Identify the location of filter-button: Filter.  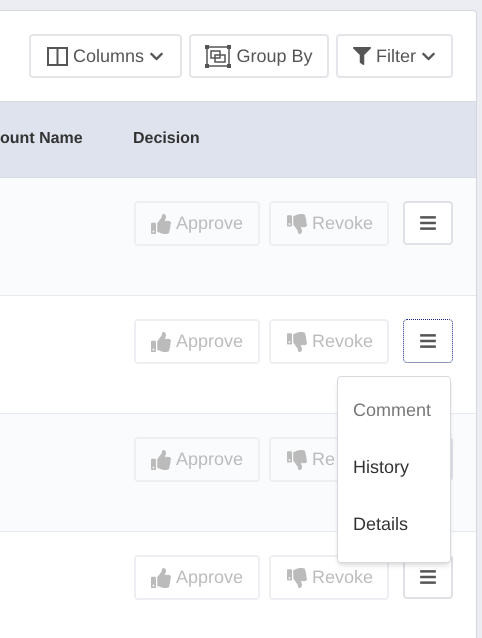
(394, 56).